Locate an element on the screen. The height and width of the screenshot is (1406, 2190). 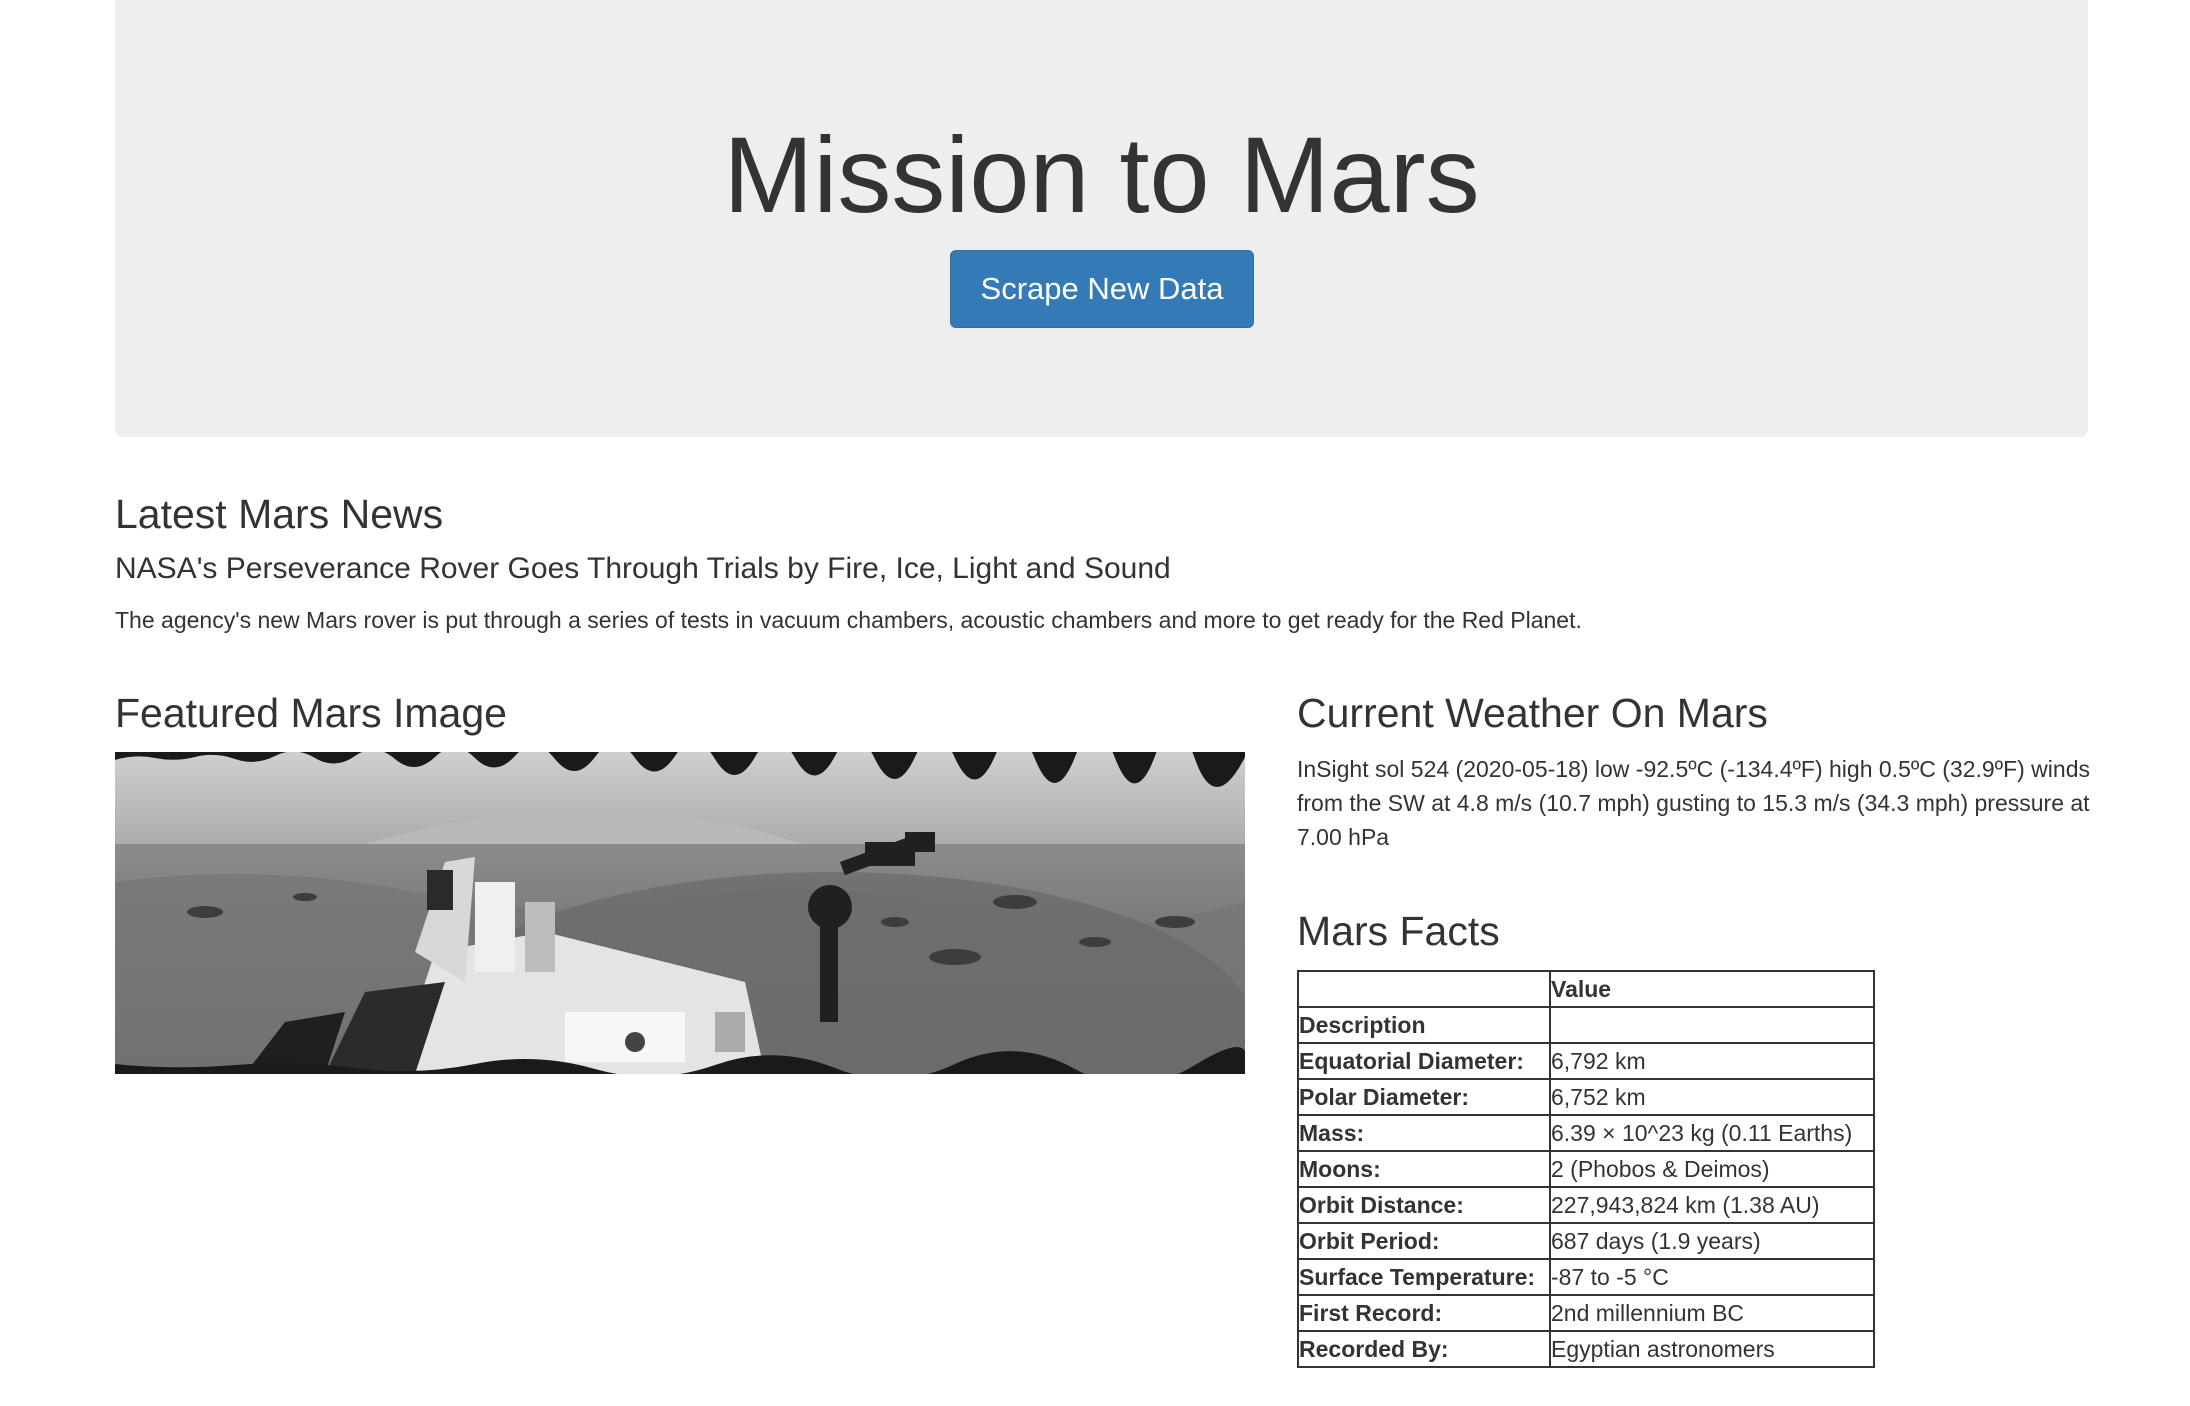
fact-value: -87 to -5 °C is located at coordinates (1712, 1277).